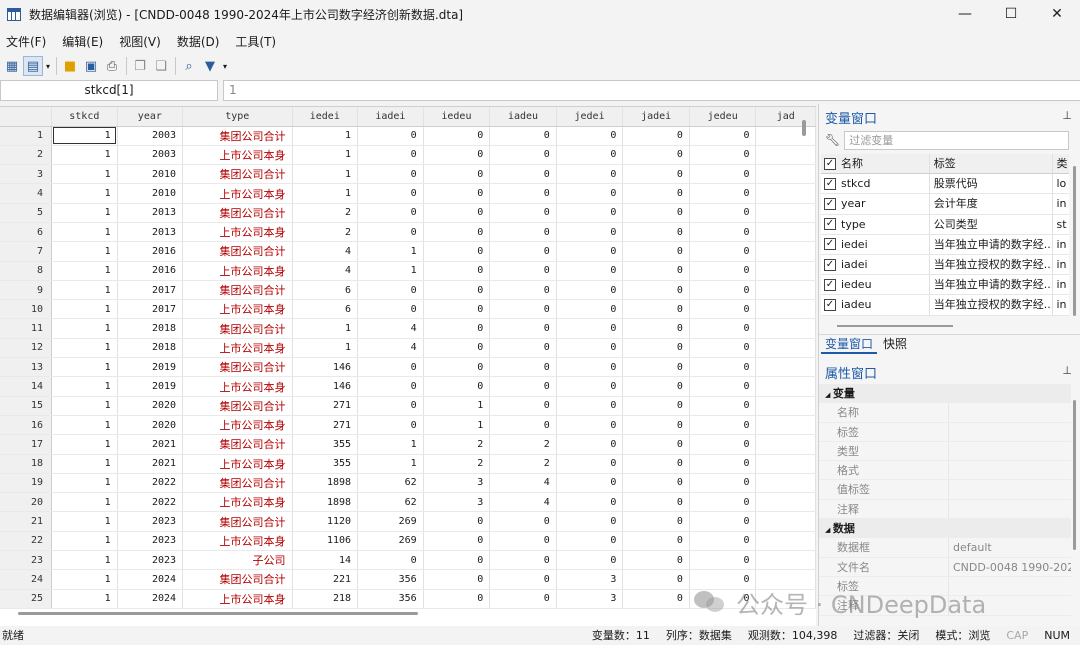 The width and height of the screenshot is (1080, 645). What do you see at coordinates (150, 464) in the screenshot?
I see `grid-cell: 2021` at bounding box center [150, 464].